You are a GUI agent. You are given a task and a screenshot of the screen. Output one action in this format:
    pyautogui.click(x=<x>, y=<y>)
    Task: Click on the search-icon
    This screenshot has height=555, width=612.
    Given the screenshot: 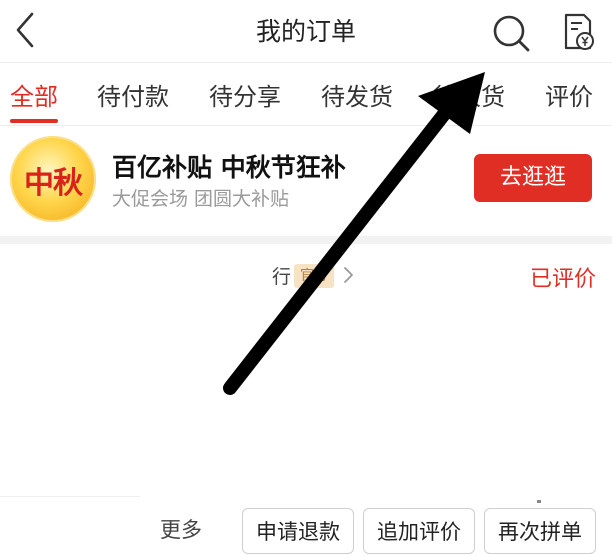 What is the action you would take?
    pyautogui.click(x=511, y=33)
    